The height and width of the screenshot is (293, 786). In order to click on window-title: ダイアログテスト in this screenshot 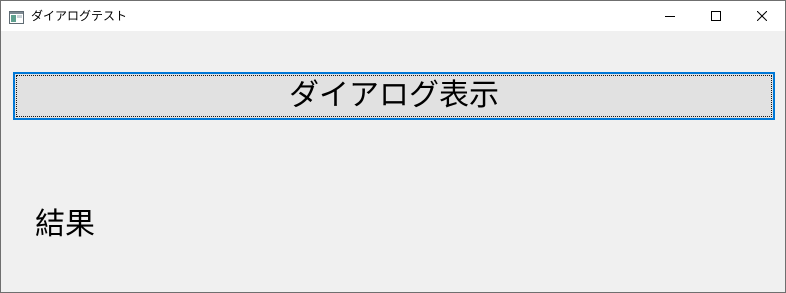, I will do `click(79, 16)`.